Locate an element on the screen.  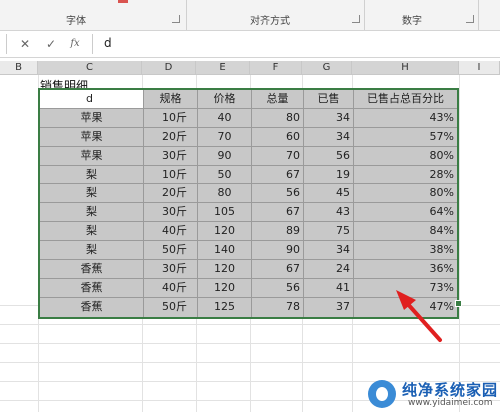
watermark-logo: 纯净系统家园 www.yidaimei.com is located at coordinates (433, 394).